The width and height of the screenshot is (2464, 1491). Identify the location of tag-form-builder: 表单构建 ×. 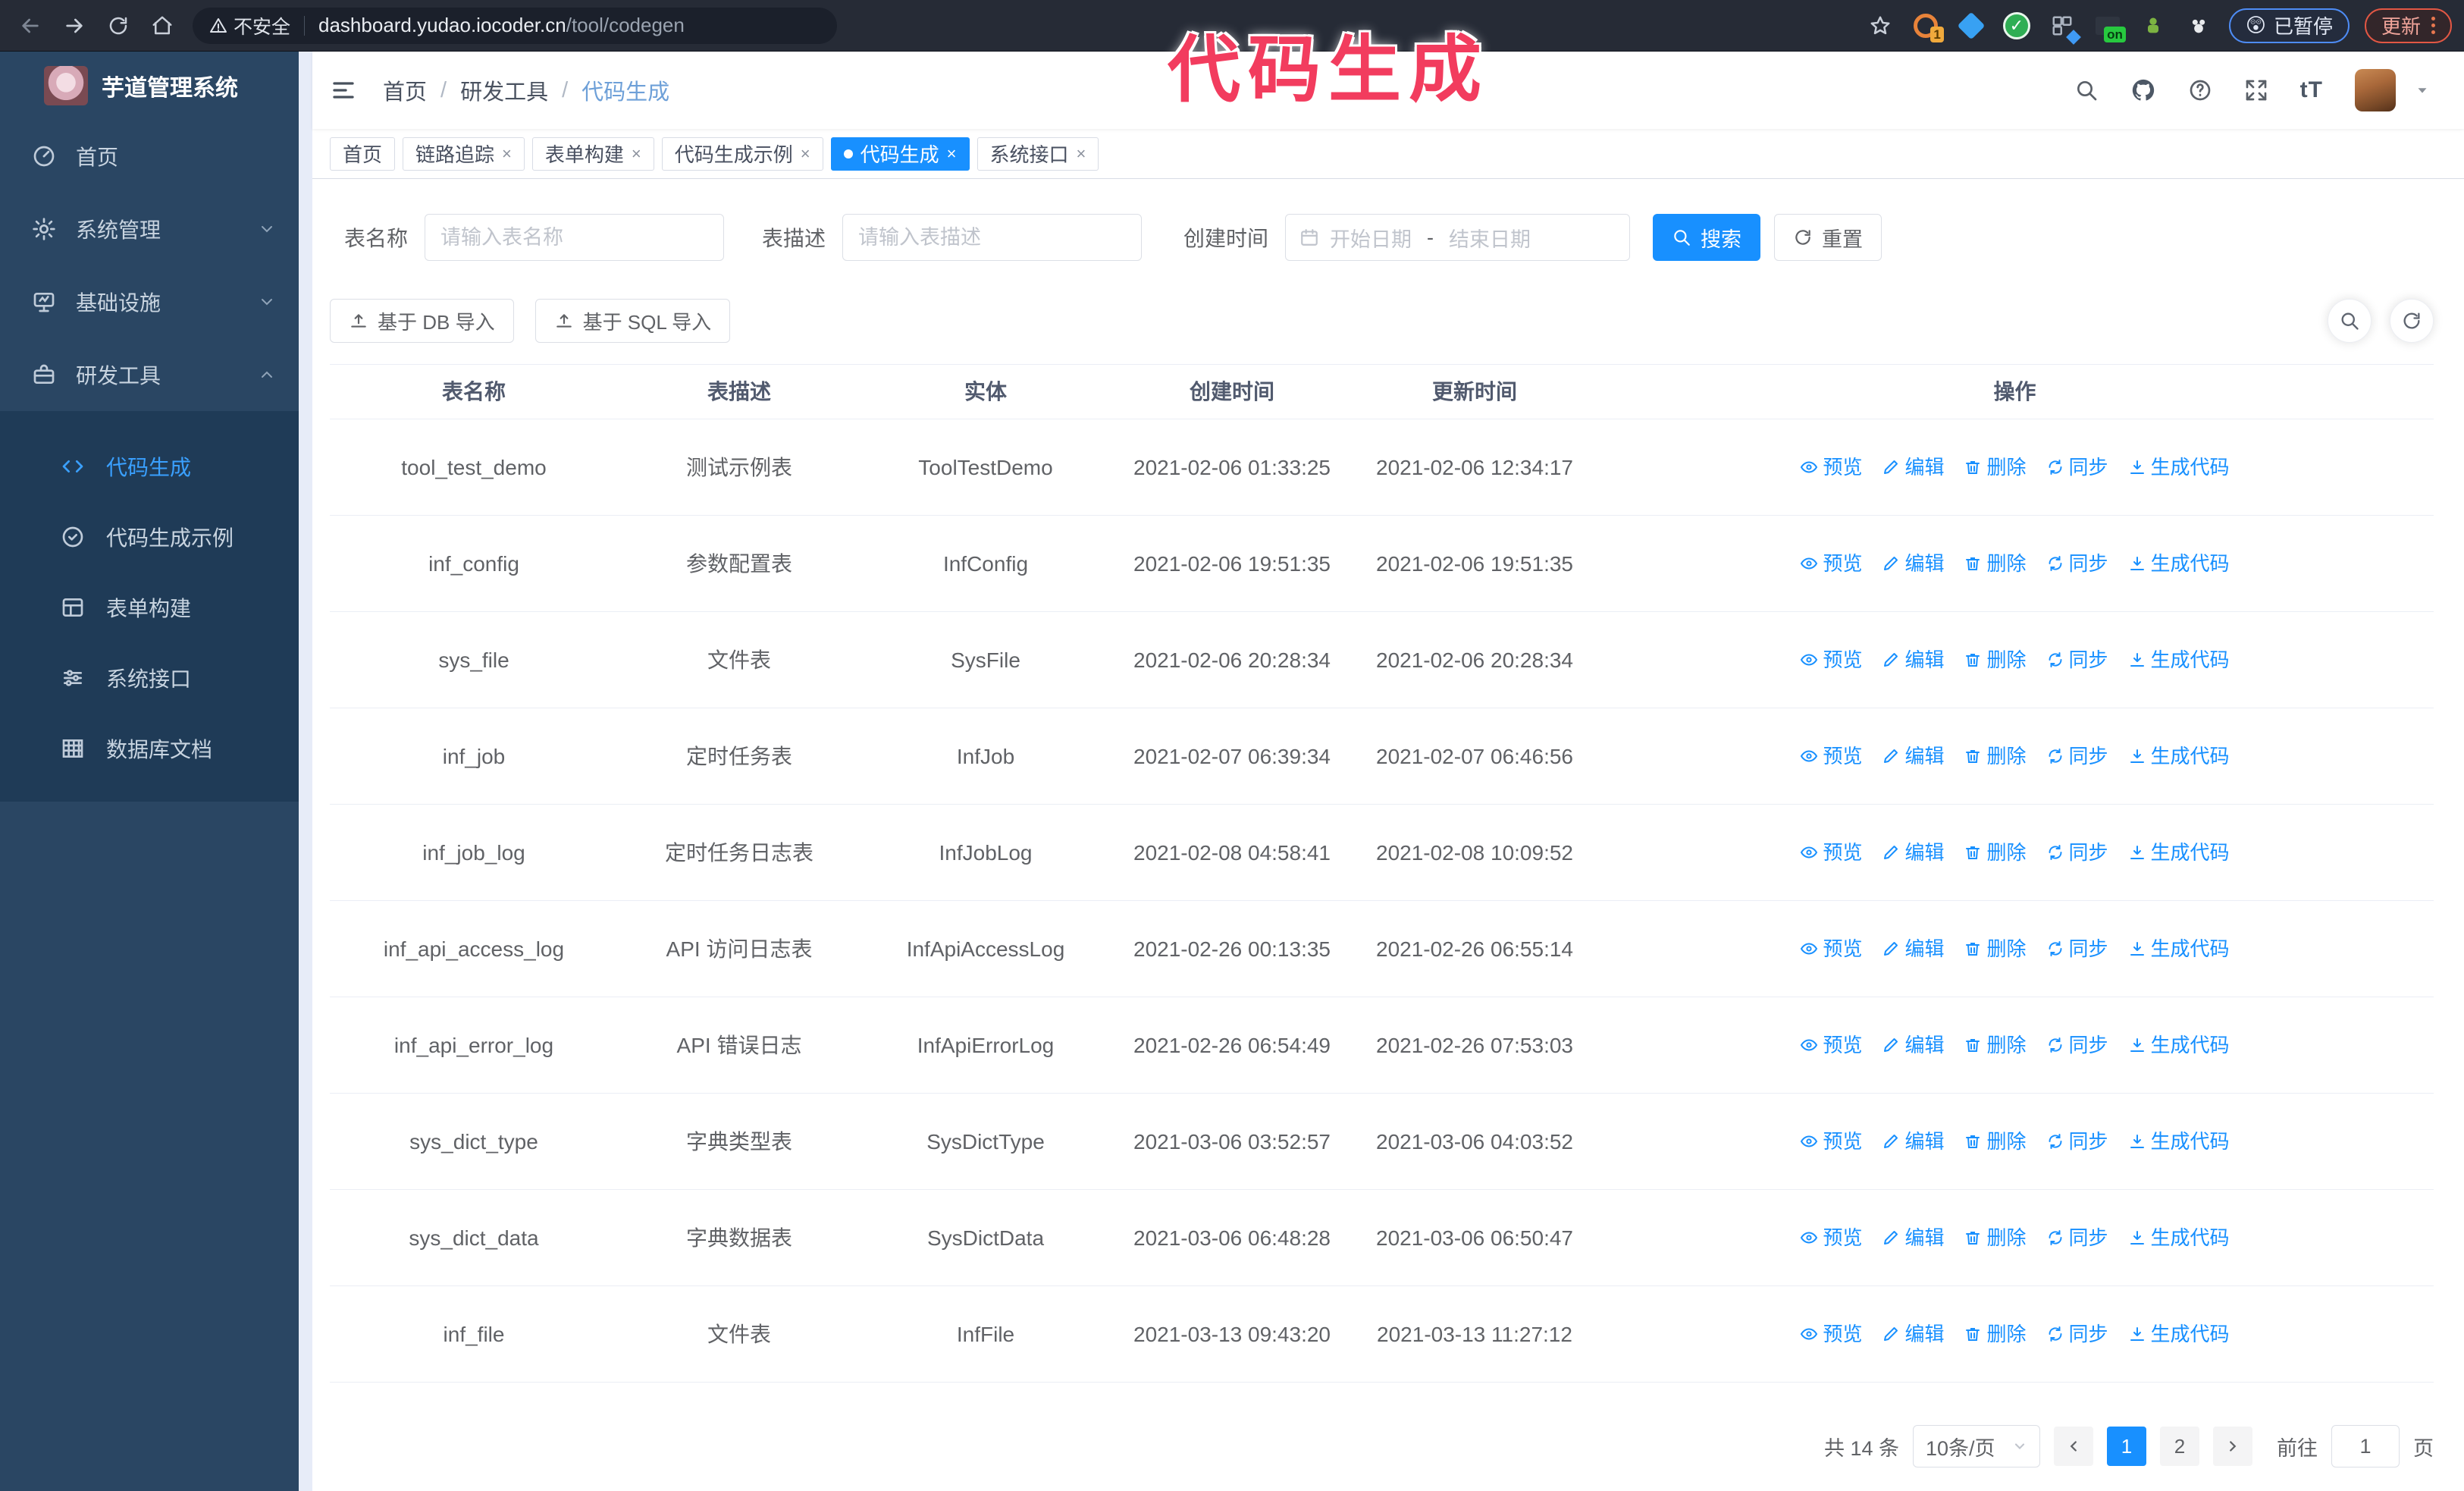
(592, 154).